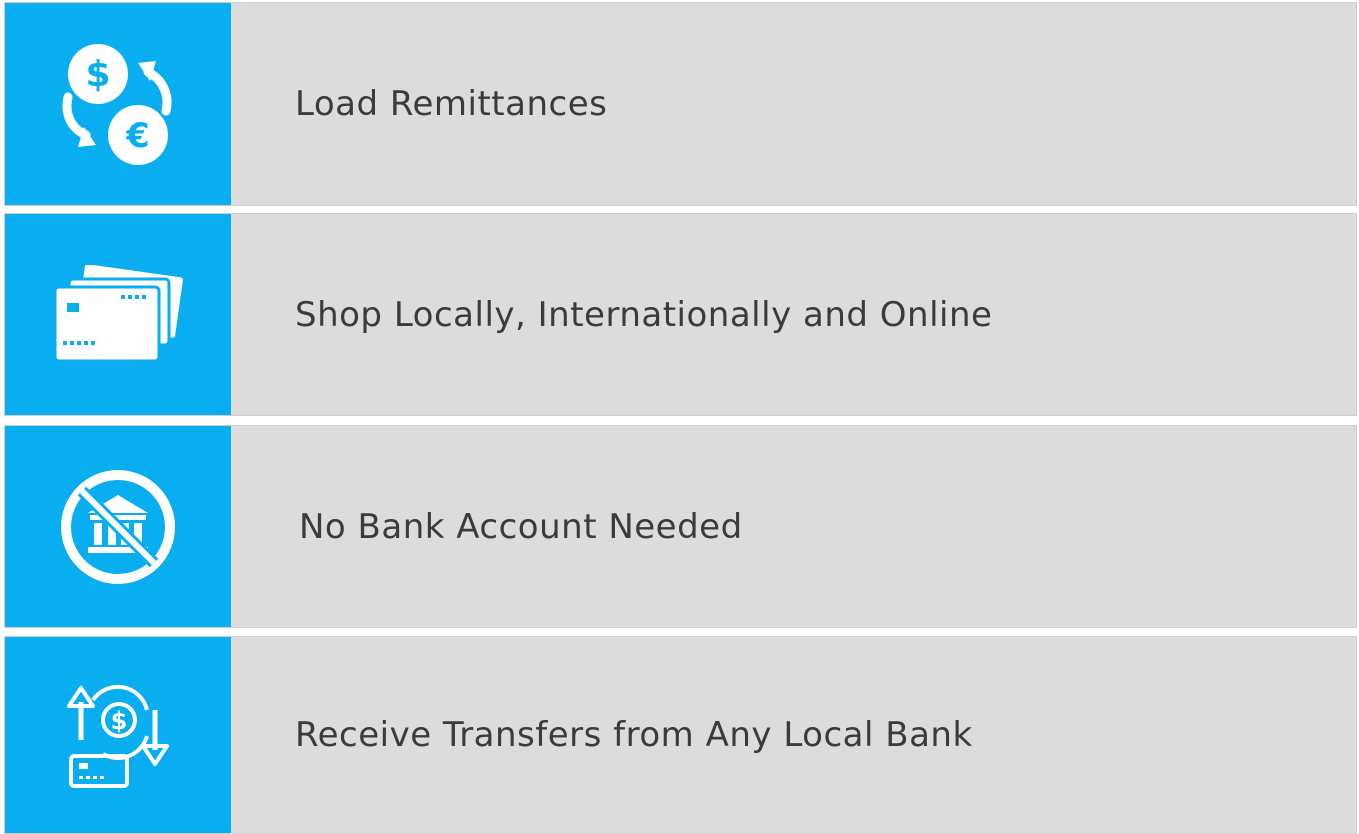 This screenshot has width=1359, height=834. Describe the element at coordinates (634, 735) in the screenshot. I see `feature-label: Receive Transfers from Any Local Bank` at that location.